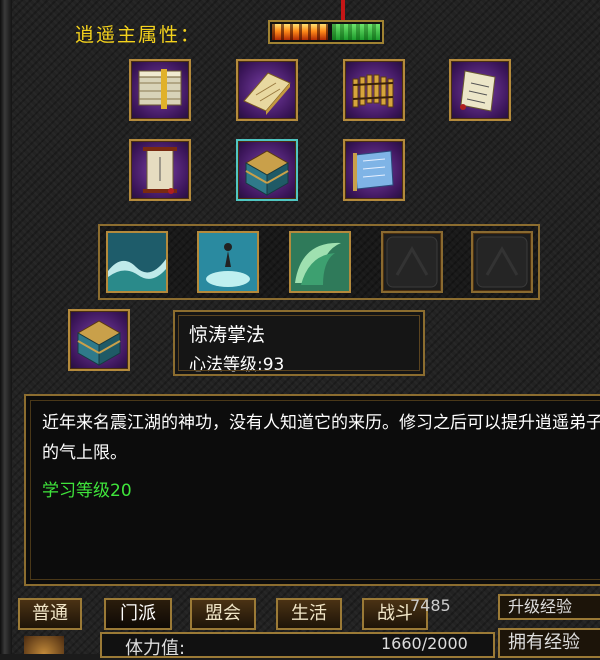 This screenshot has height=660, width=600. I want to click on paper-scroll-icon, so click(480, 90).